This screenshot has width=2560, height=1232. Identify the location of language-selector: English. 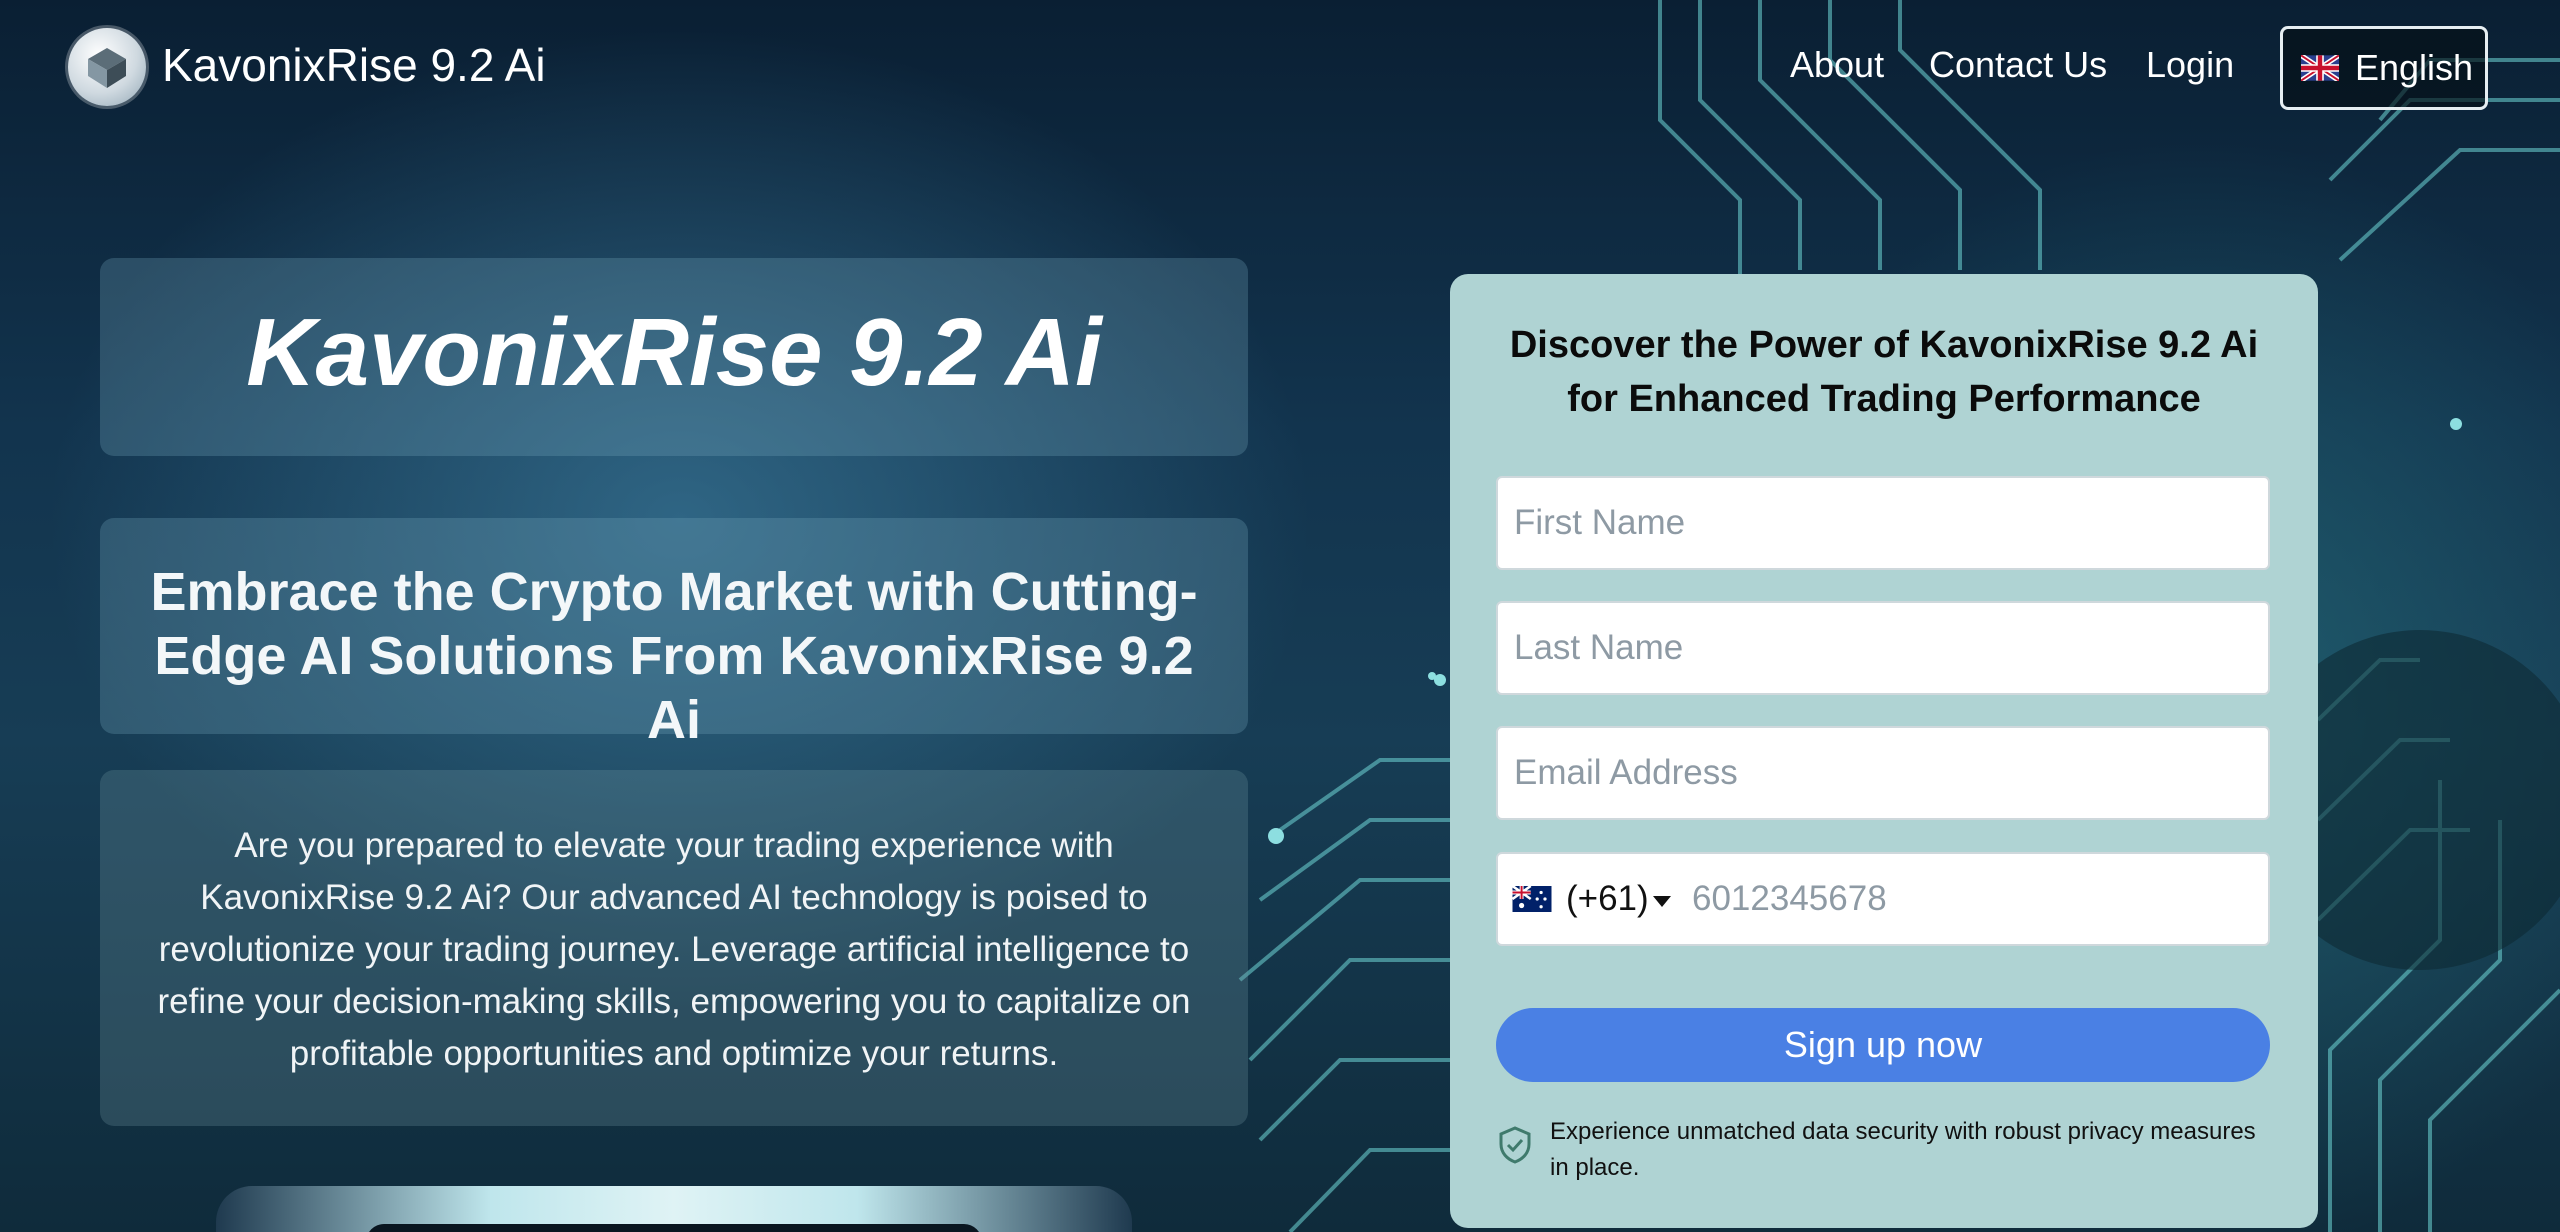
(2384, 68).